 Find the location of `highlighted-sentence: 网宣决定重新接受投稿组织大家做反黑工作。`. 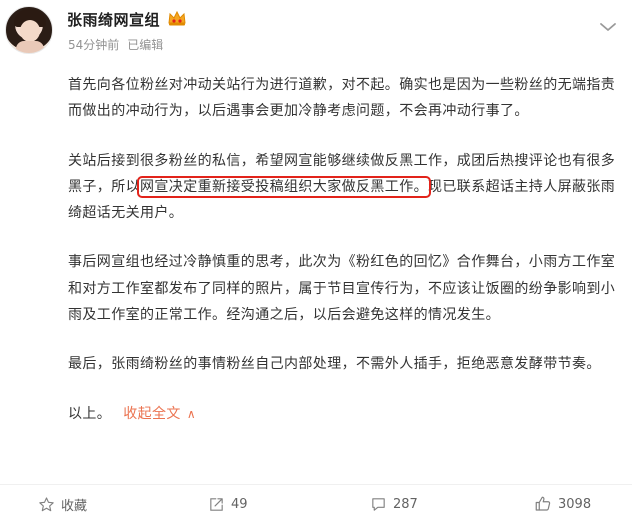

highlighted-sentence: 网宣决定重新接受投稿组织大家做反黑工作。 is located at coordinates (284, 186).